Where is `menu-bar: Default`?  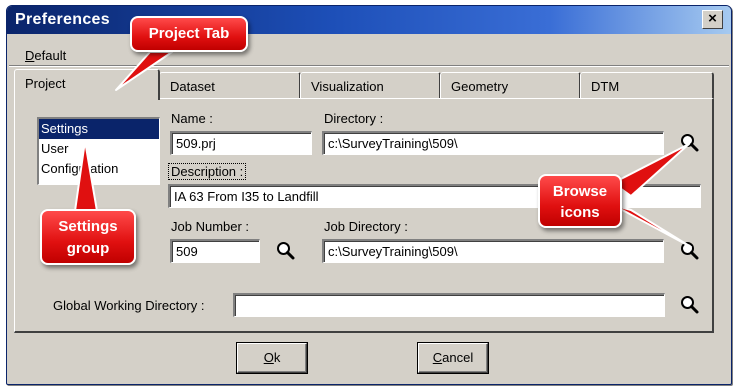 menu-bar: Default is located at coordinates (369, 51).